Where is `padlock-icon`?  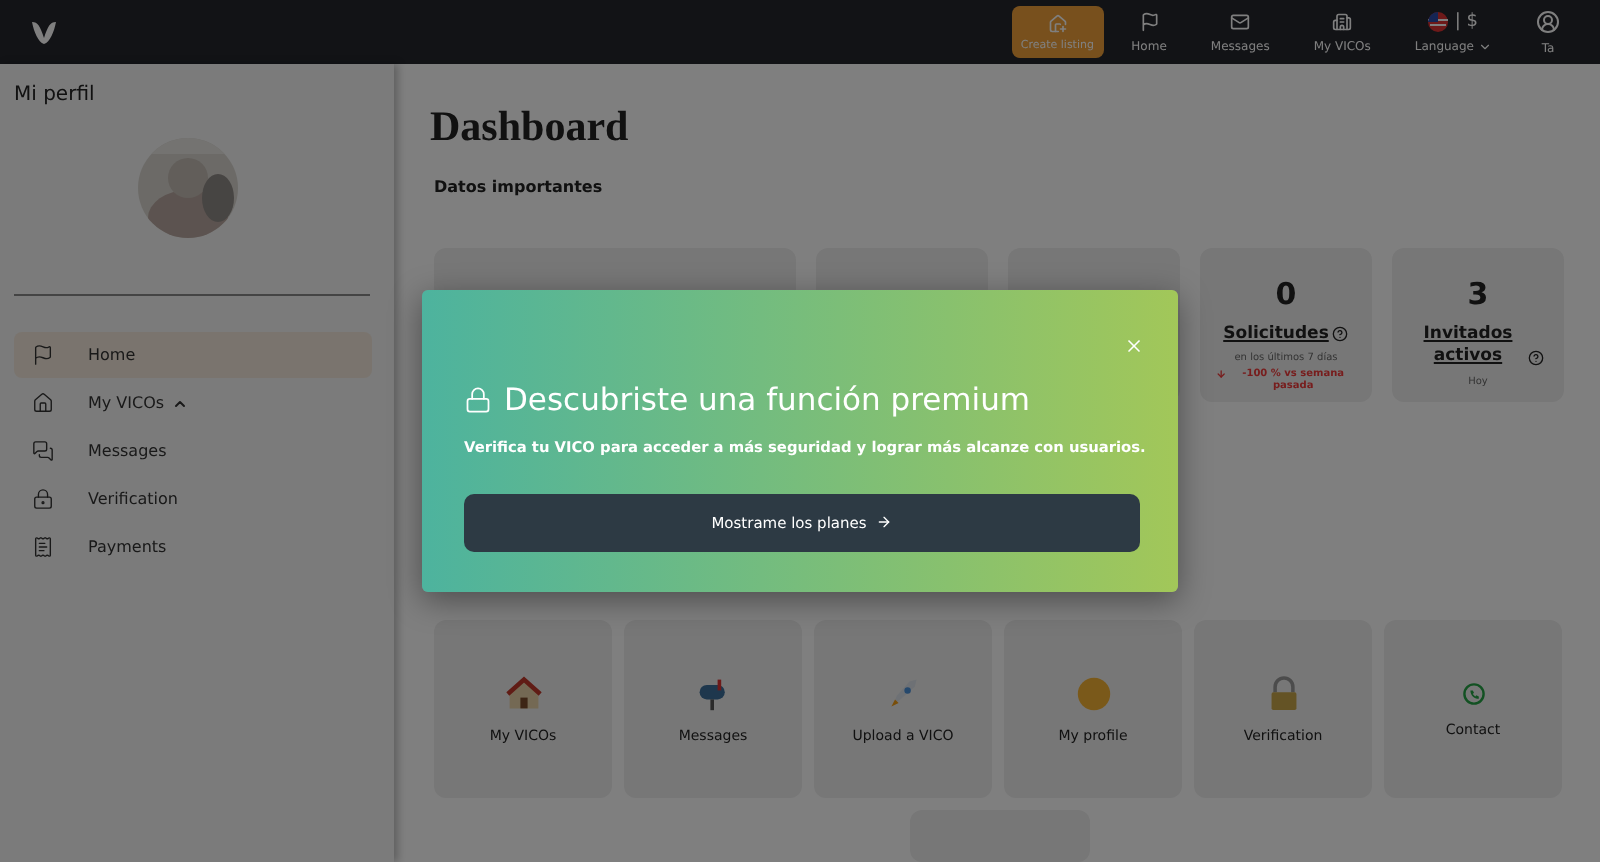 padlock-icon is located at coordinates (1283, 693).